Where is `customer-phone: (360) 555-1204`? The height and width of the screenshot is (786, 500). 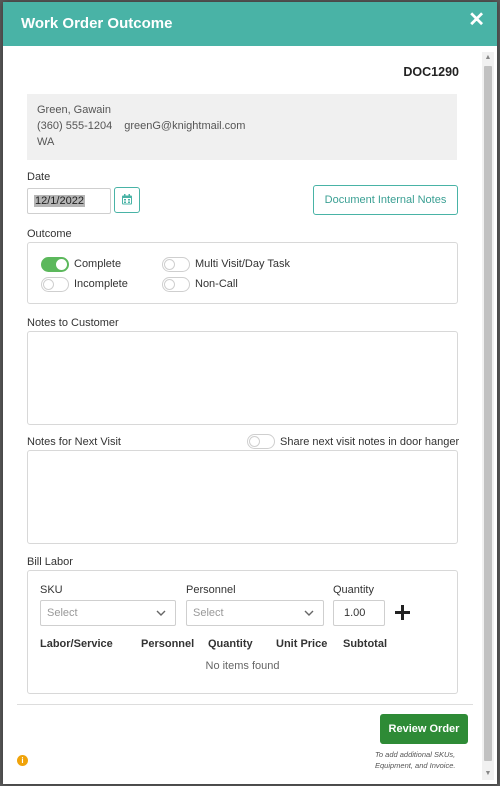
customer-phone: (360) 555-1204 is located at coordinates (75, 126).